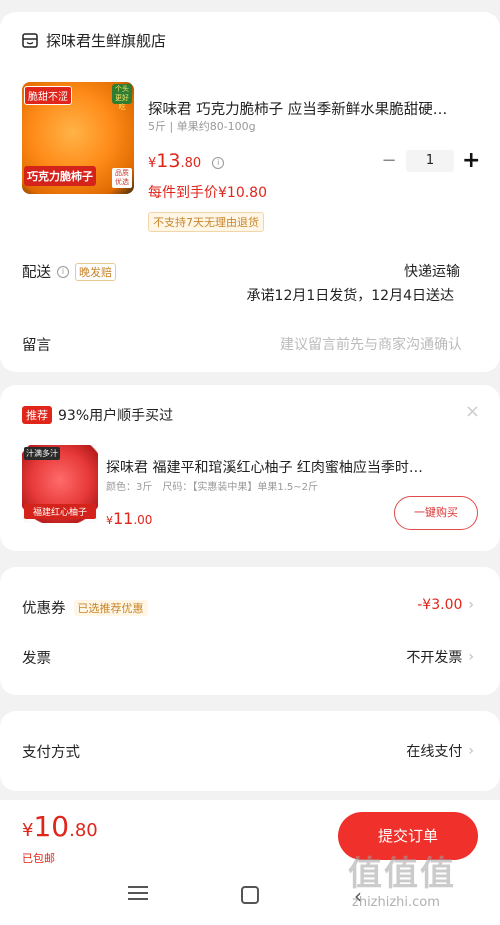  Describe the element at coordinates (143, 520) in the screenshot. I see `recommend-price-decimal: .00` at that location.